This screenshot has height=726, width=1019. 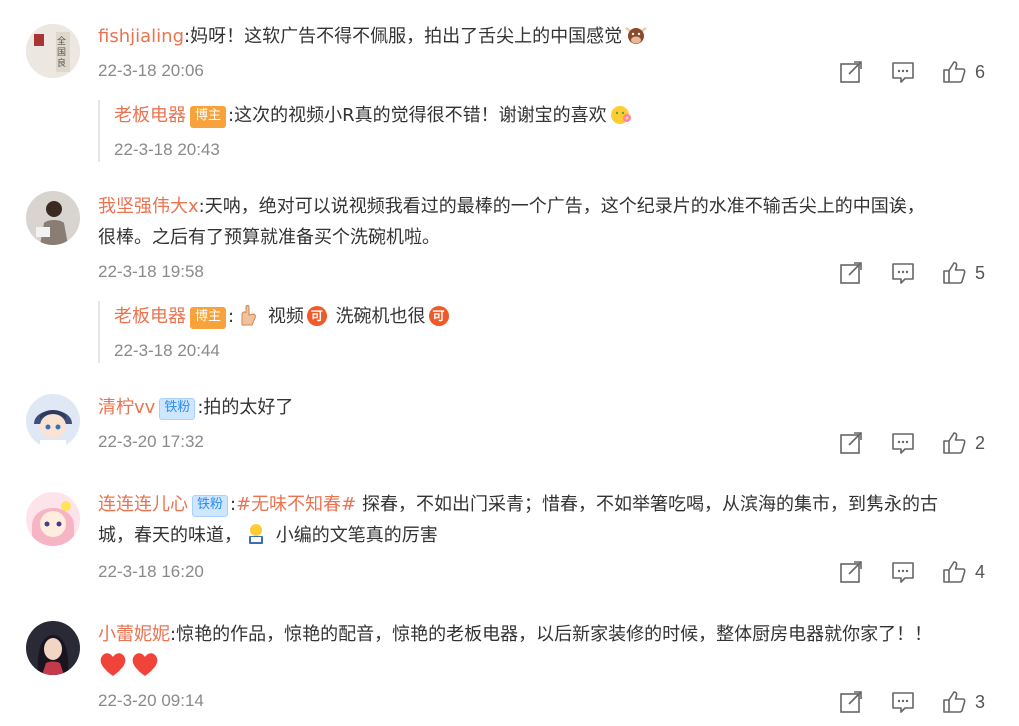 What do you see at coordinates (980, 701) in the screenshot?
I see `like-count: 3` at bounding box center [980, 701].